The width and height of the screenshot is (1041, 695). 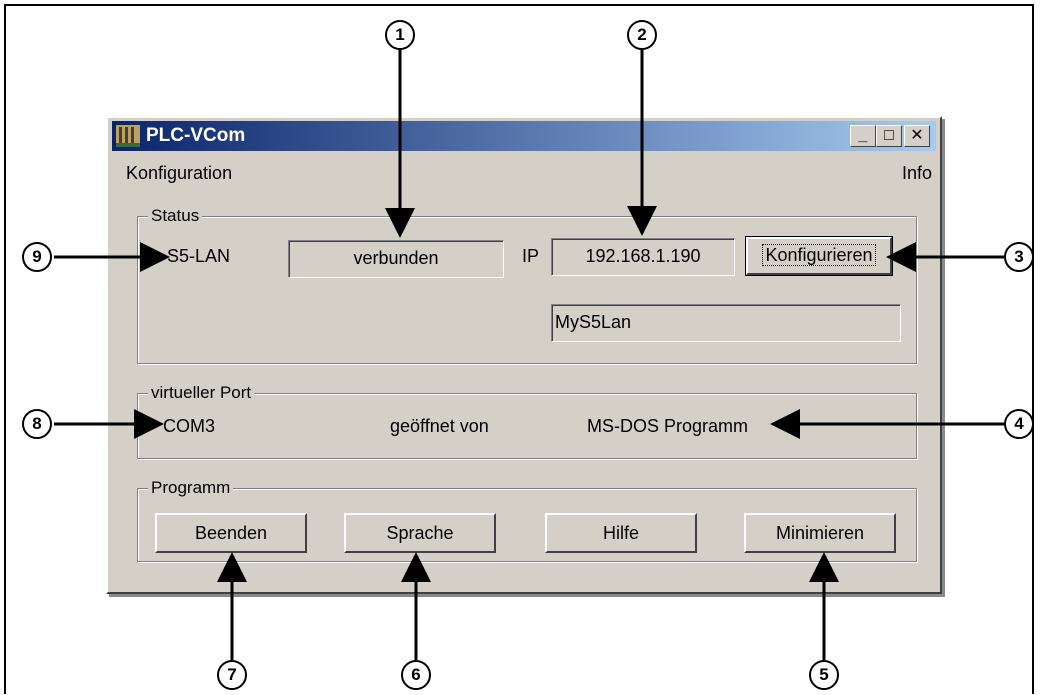 What do you see at coordinates (37, 257) in the screenshot?
I see `callout-9: 9` at bounding box center [37, 257].